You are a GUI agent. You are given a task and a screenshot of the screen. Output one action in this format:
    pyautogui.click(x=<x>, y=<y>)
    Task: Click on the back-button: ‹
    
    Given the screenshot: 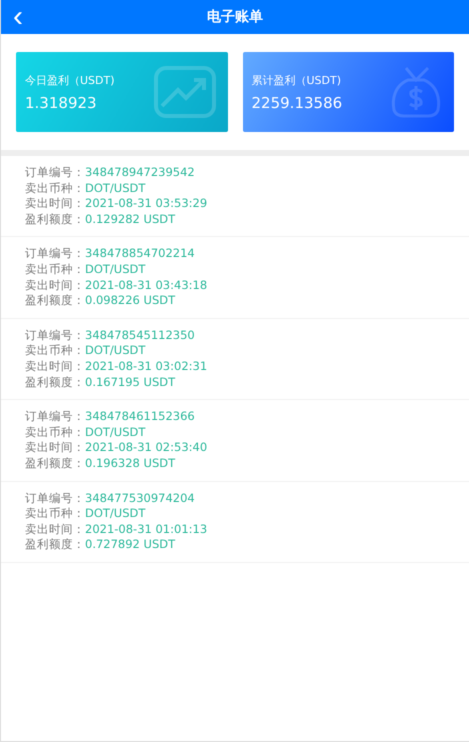 What is the action you would take?
    pyautogui.click(x=18, y=17)
    